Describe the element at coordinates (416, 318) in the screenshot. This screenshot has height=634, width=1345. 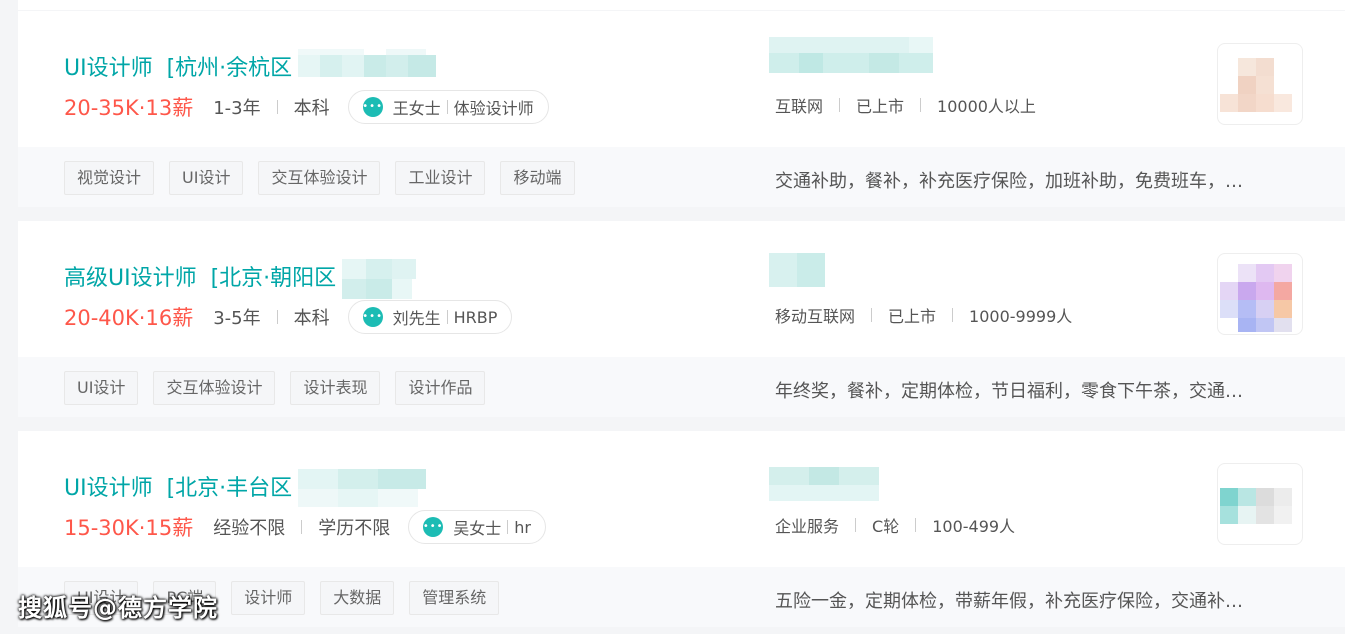
I see `recruiter-name: 刘先生` at that location.